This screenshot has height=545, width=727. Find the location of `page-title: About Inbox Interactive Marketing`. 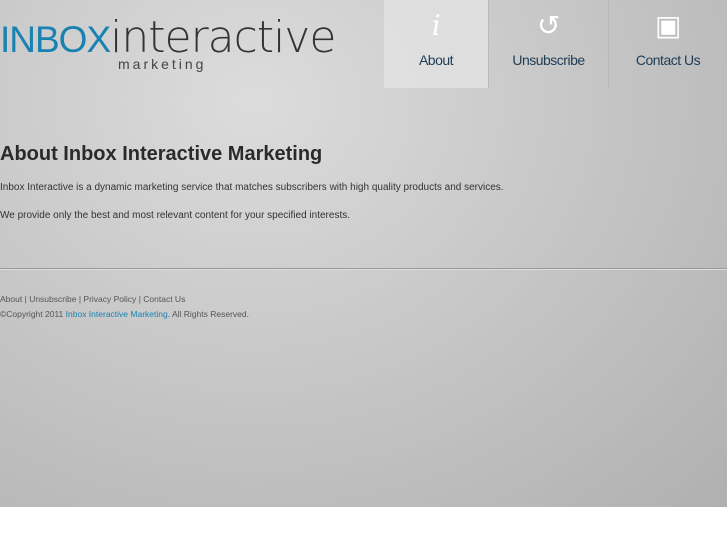

page-title: About Inbox Interactive Marketing is located at coordinates (161, 154).